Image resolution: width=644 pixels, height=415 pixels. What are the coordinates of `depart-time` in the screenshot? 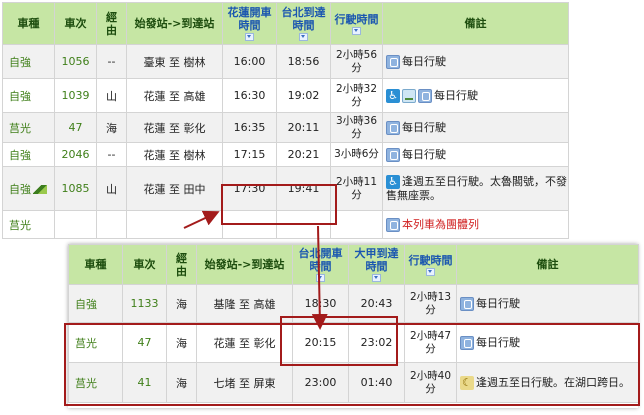 It's located at (249, 224).